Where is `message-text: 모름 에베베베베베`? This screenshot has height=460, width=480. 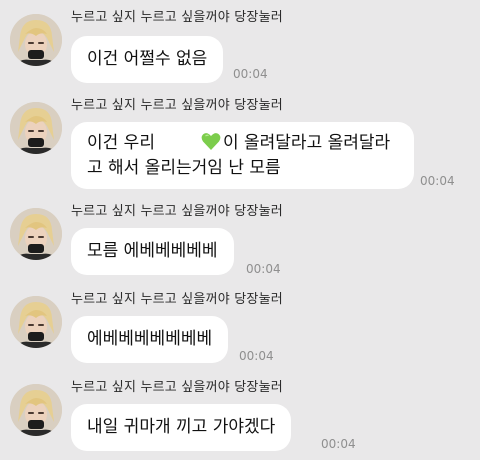
message-text: 모름 에베베베베베 is located at coordinates (152, 251).